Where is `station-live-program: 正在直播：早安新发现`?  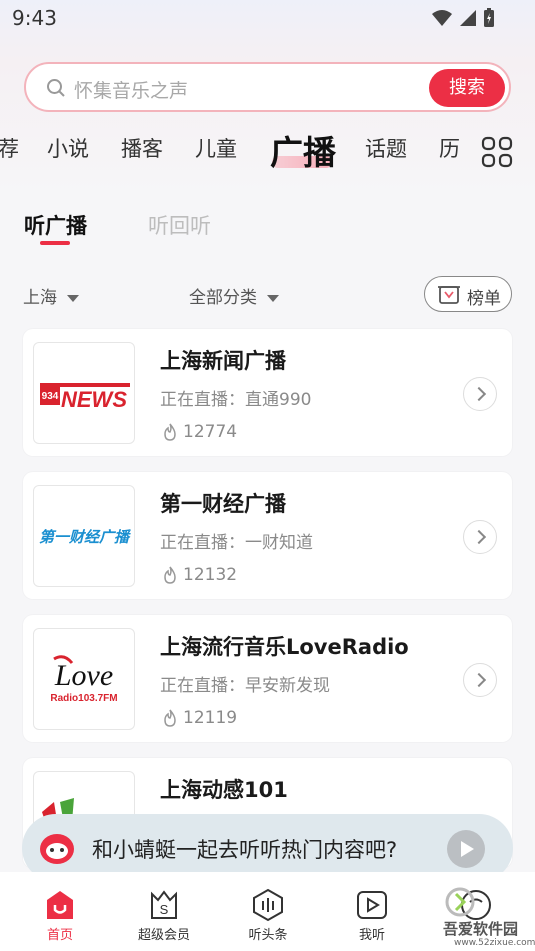 station-live-program: 正在直播：早安新发现 is located at coordinates (245, 686).